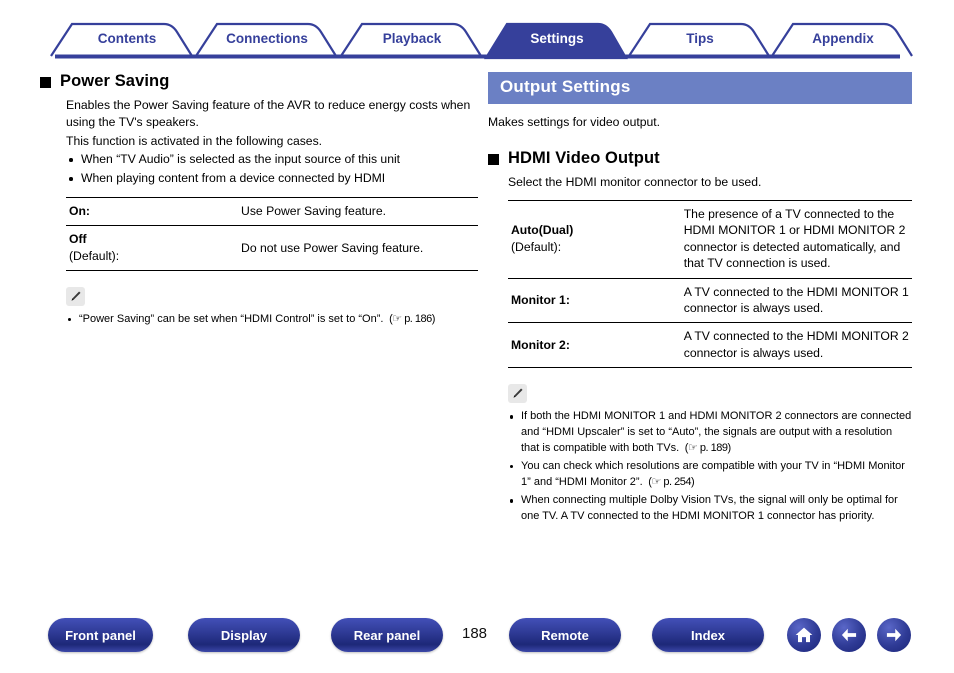 The height and width of the screenshot is (673, 954). I want to click on tab-connections: Connections, so click(267, 38).